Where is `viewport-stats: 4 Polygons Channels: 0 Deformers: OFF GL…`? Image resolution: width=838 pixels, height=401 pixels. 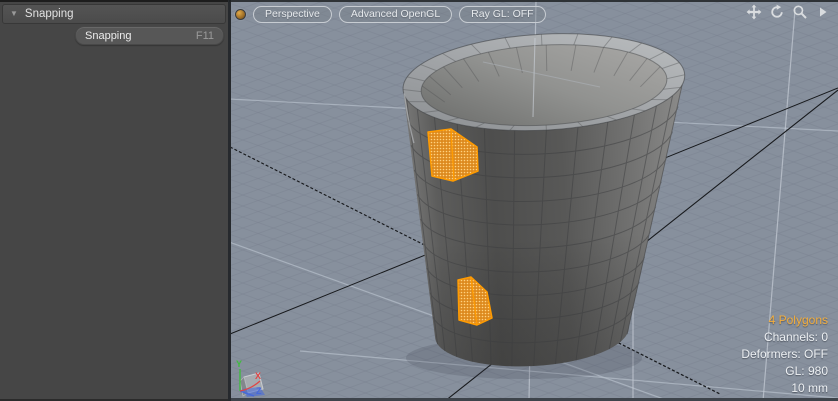
viewport-stats: 4 Polygons Channels: 0 Deformers: OFF GL… is located at coordinates (784, 354).